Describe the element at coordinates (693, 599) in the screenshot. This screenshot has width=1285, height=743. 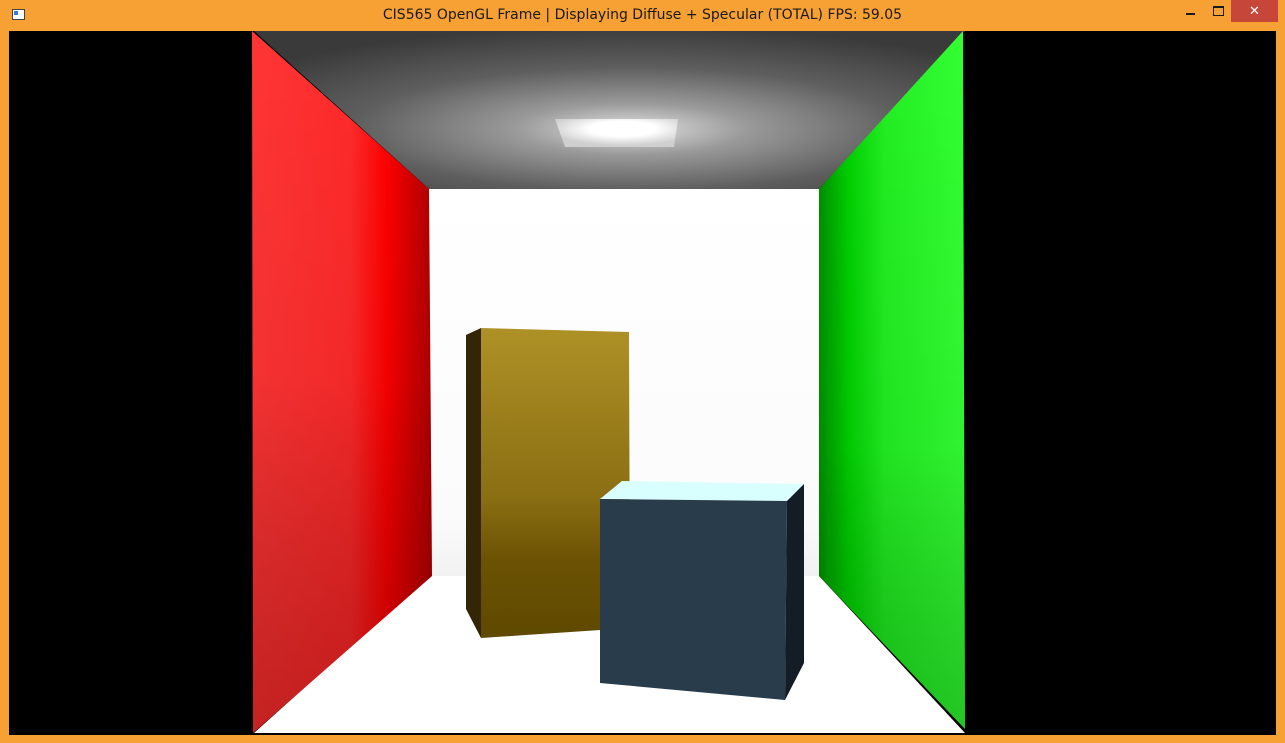
I see `short-box-front` at that location.